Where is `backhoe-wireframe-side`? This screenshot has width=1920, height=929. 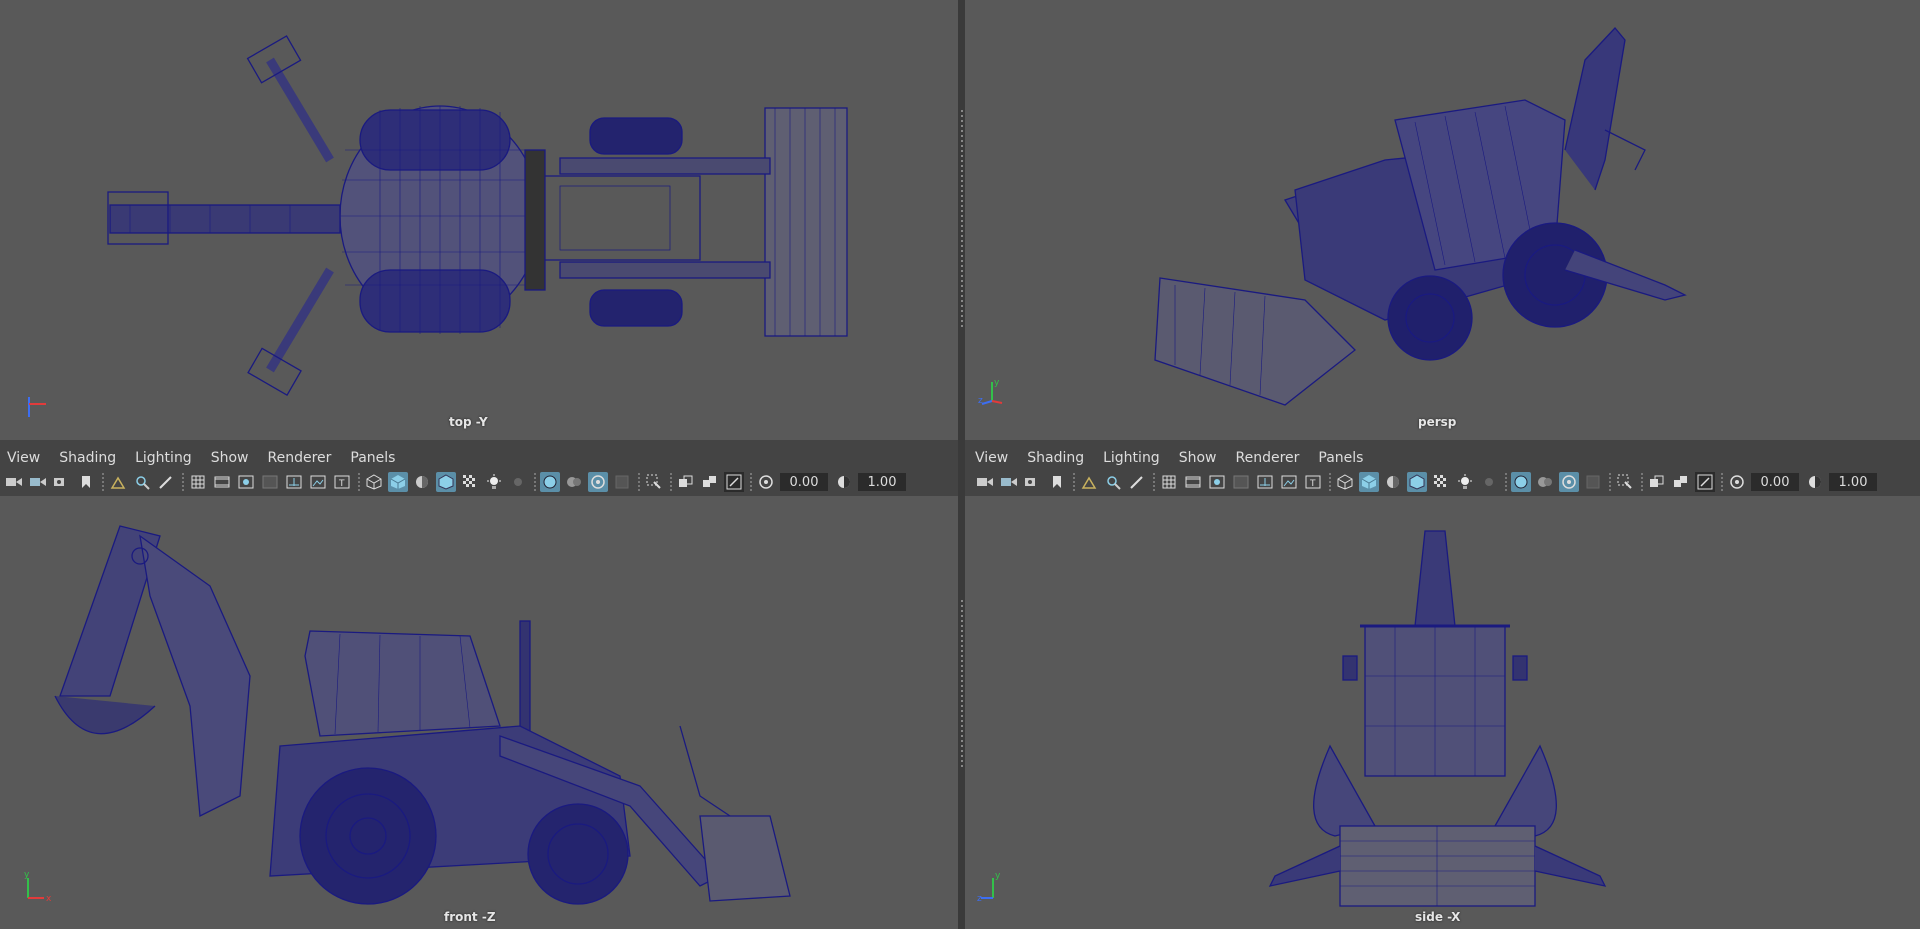 backhoe-wireframe-side is located at coordinates (1437, 718).